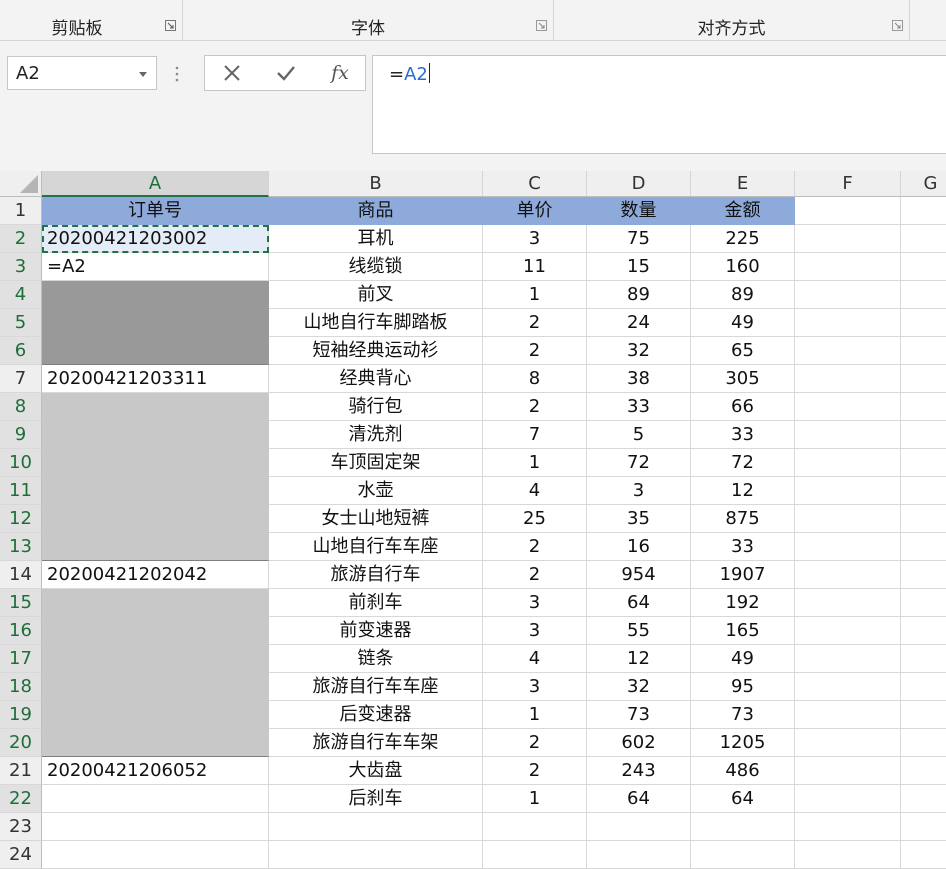  I want to click on row-header: 13, so click(21, 547).